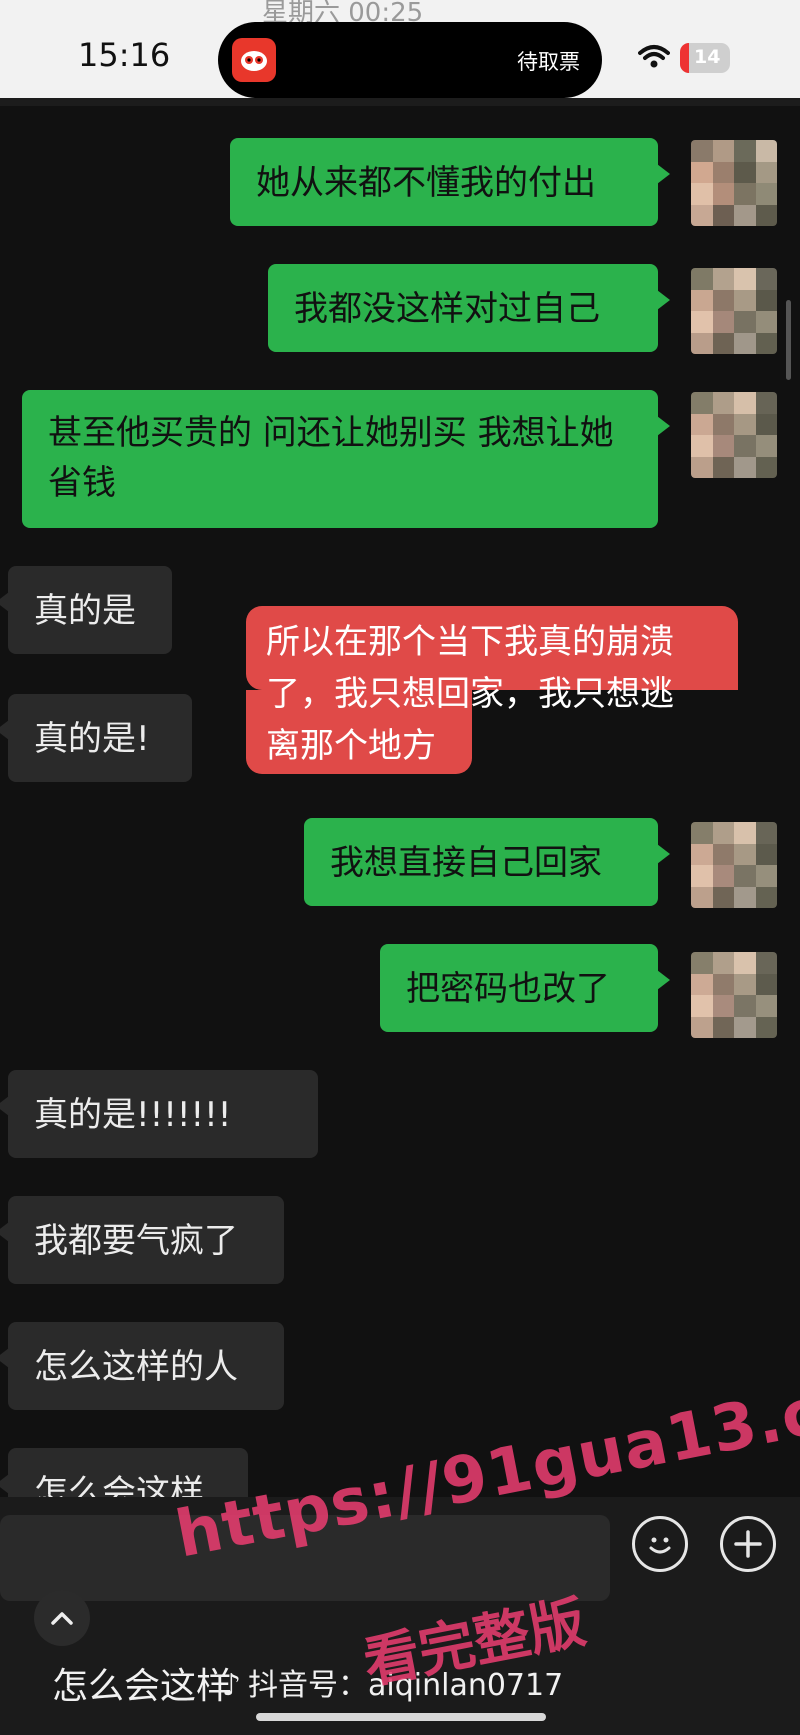 Image resolution: width=800 pixels, height=1735 pixels. I want to click on message-sent-2: 我都没这样对过自己, so click(469, 308).